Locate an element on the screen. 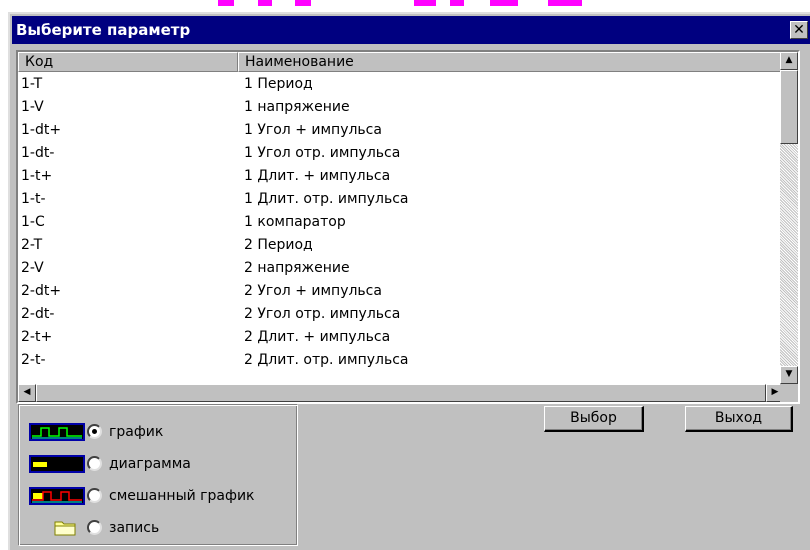 This screenshot has height=550, width=810. cell-name: 1 Угол отр. импульса is located at coordinates (322, 153).